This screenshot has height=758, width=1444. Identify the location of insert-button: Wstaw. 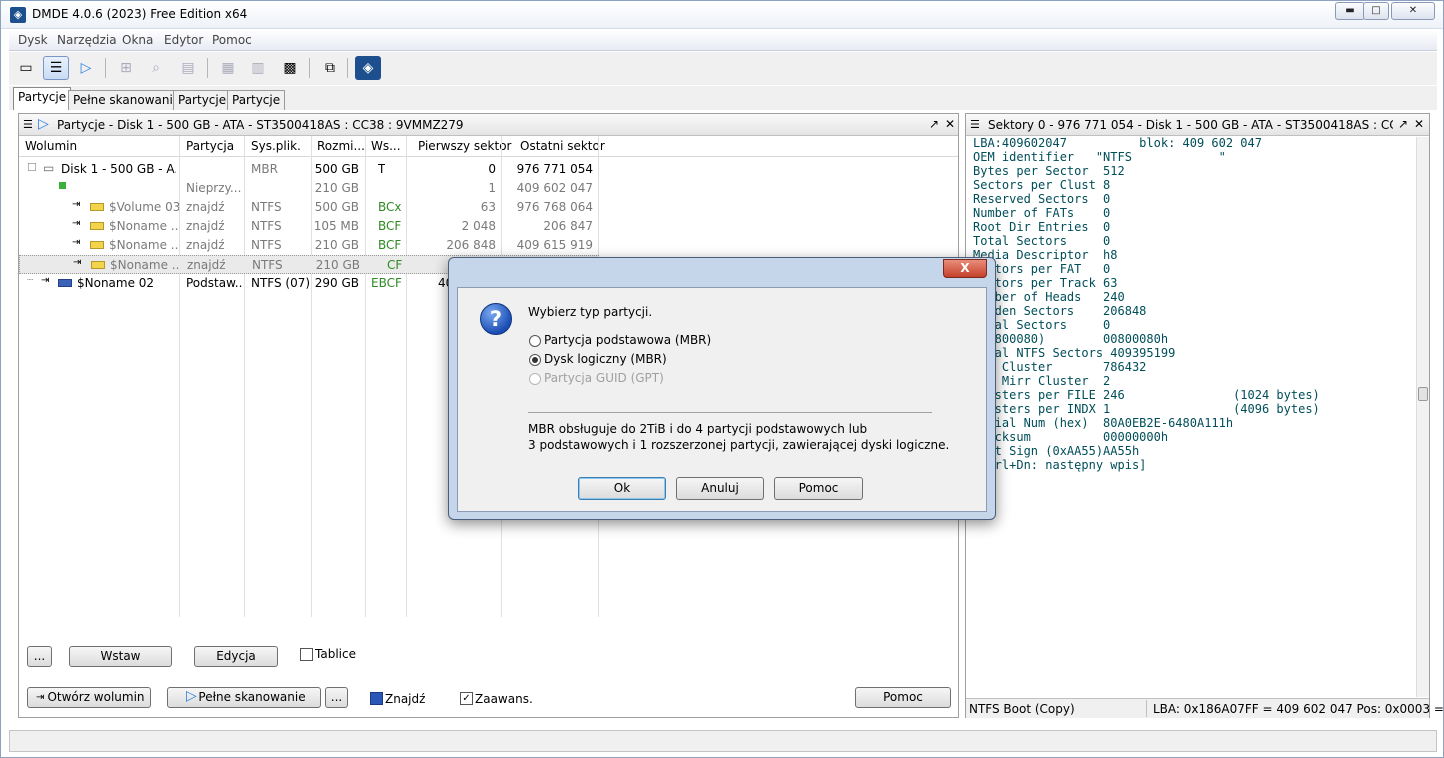
(120, 656).